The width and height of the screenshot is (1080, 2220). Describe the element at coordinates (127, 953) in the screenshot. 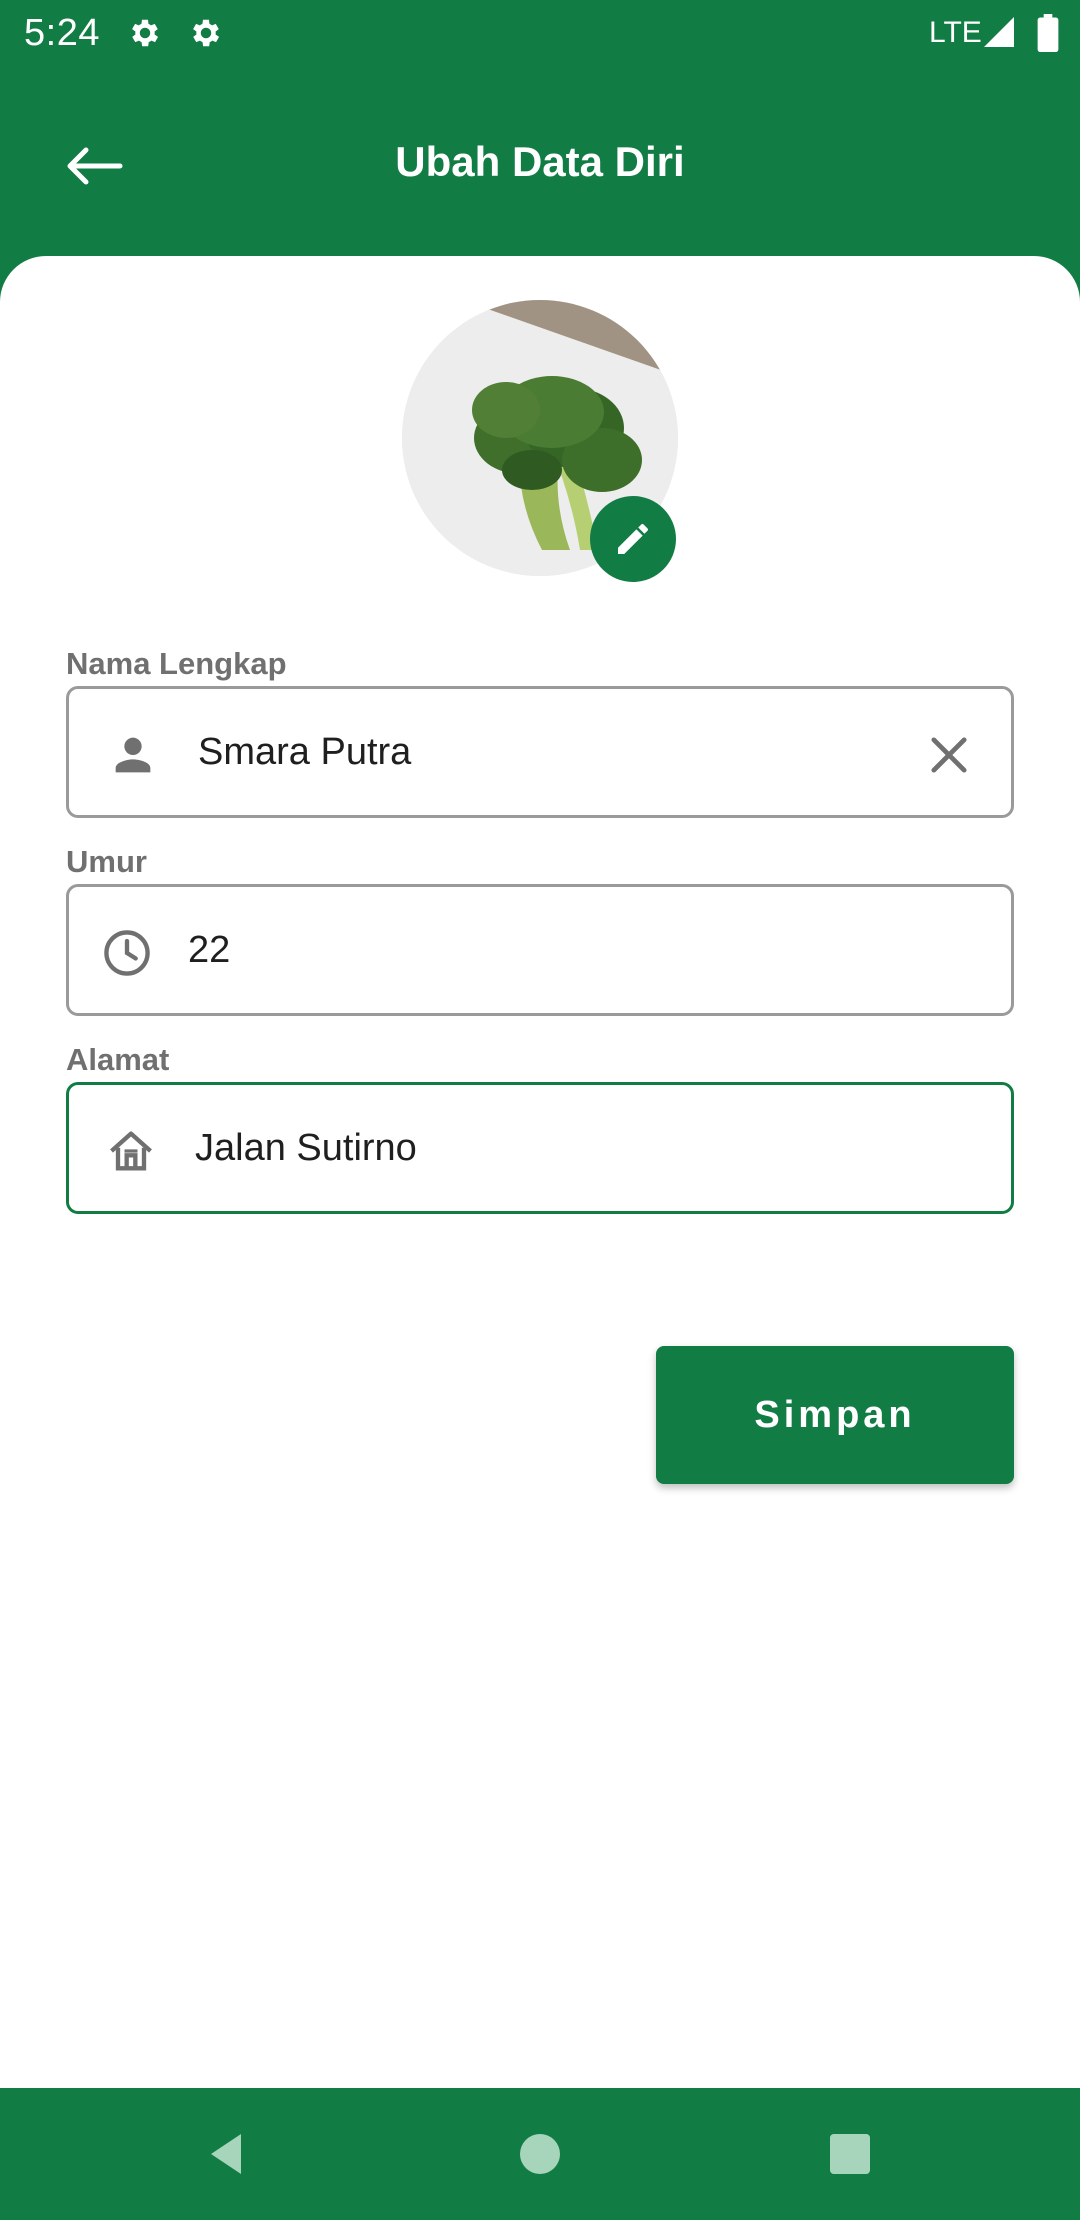

I see `clock-icon` at that location.